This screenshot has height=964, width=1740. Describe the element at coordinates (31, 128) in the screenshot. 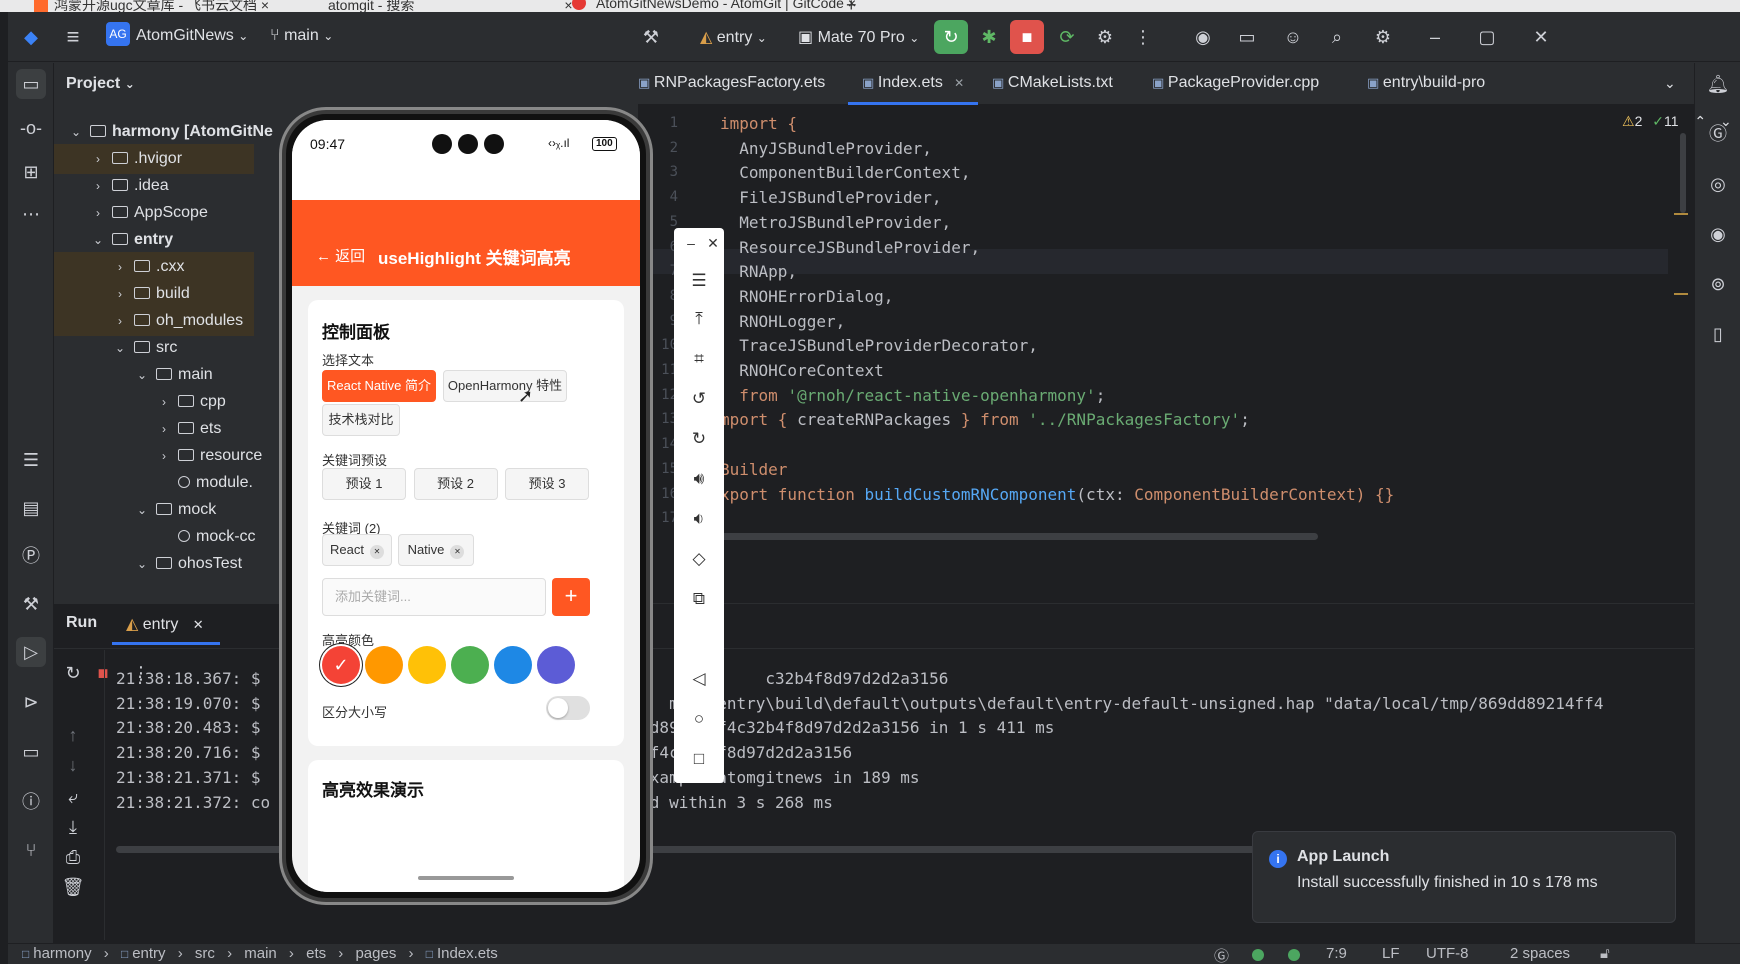

I see `commit-icon: -o-` at that location.